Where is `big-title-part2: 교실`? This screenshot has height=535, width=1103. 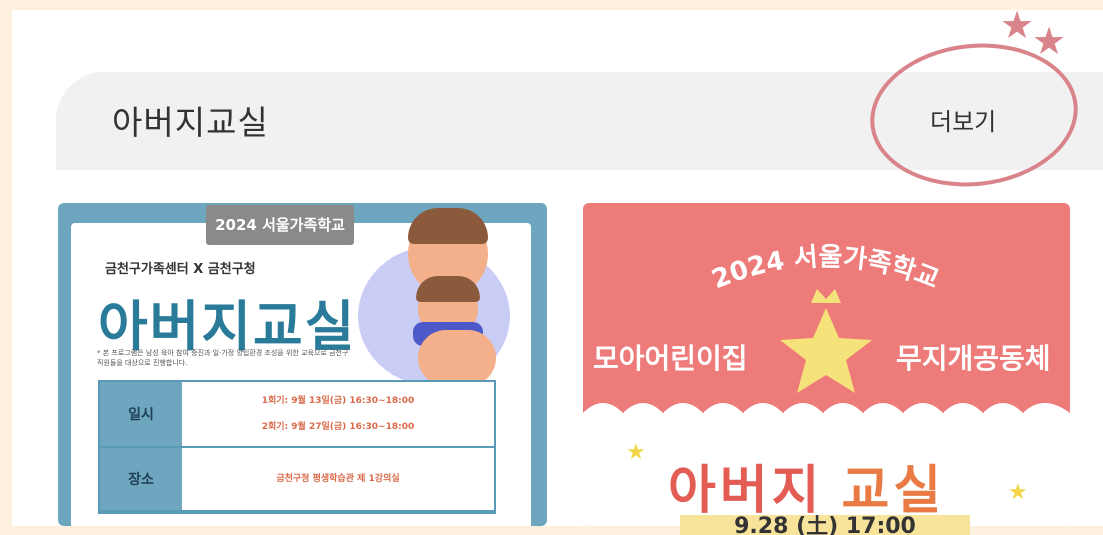
big-title-part2: 교실 is located at coordinates (893, 491).